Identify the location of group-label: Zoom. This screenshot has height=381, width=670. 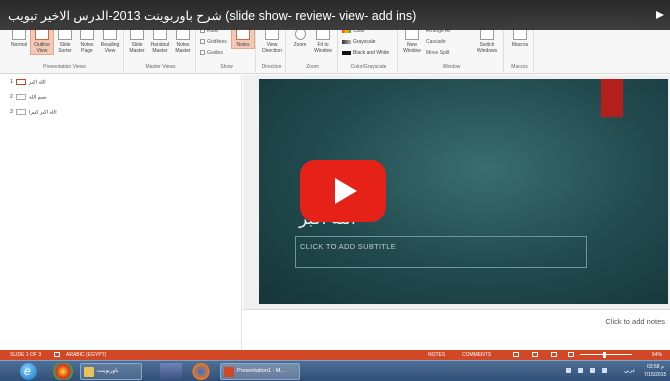
(312, 67).